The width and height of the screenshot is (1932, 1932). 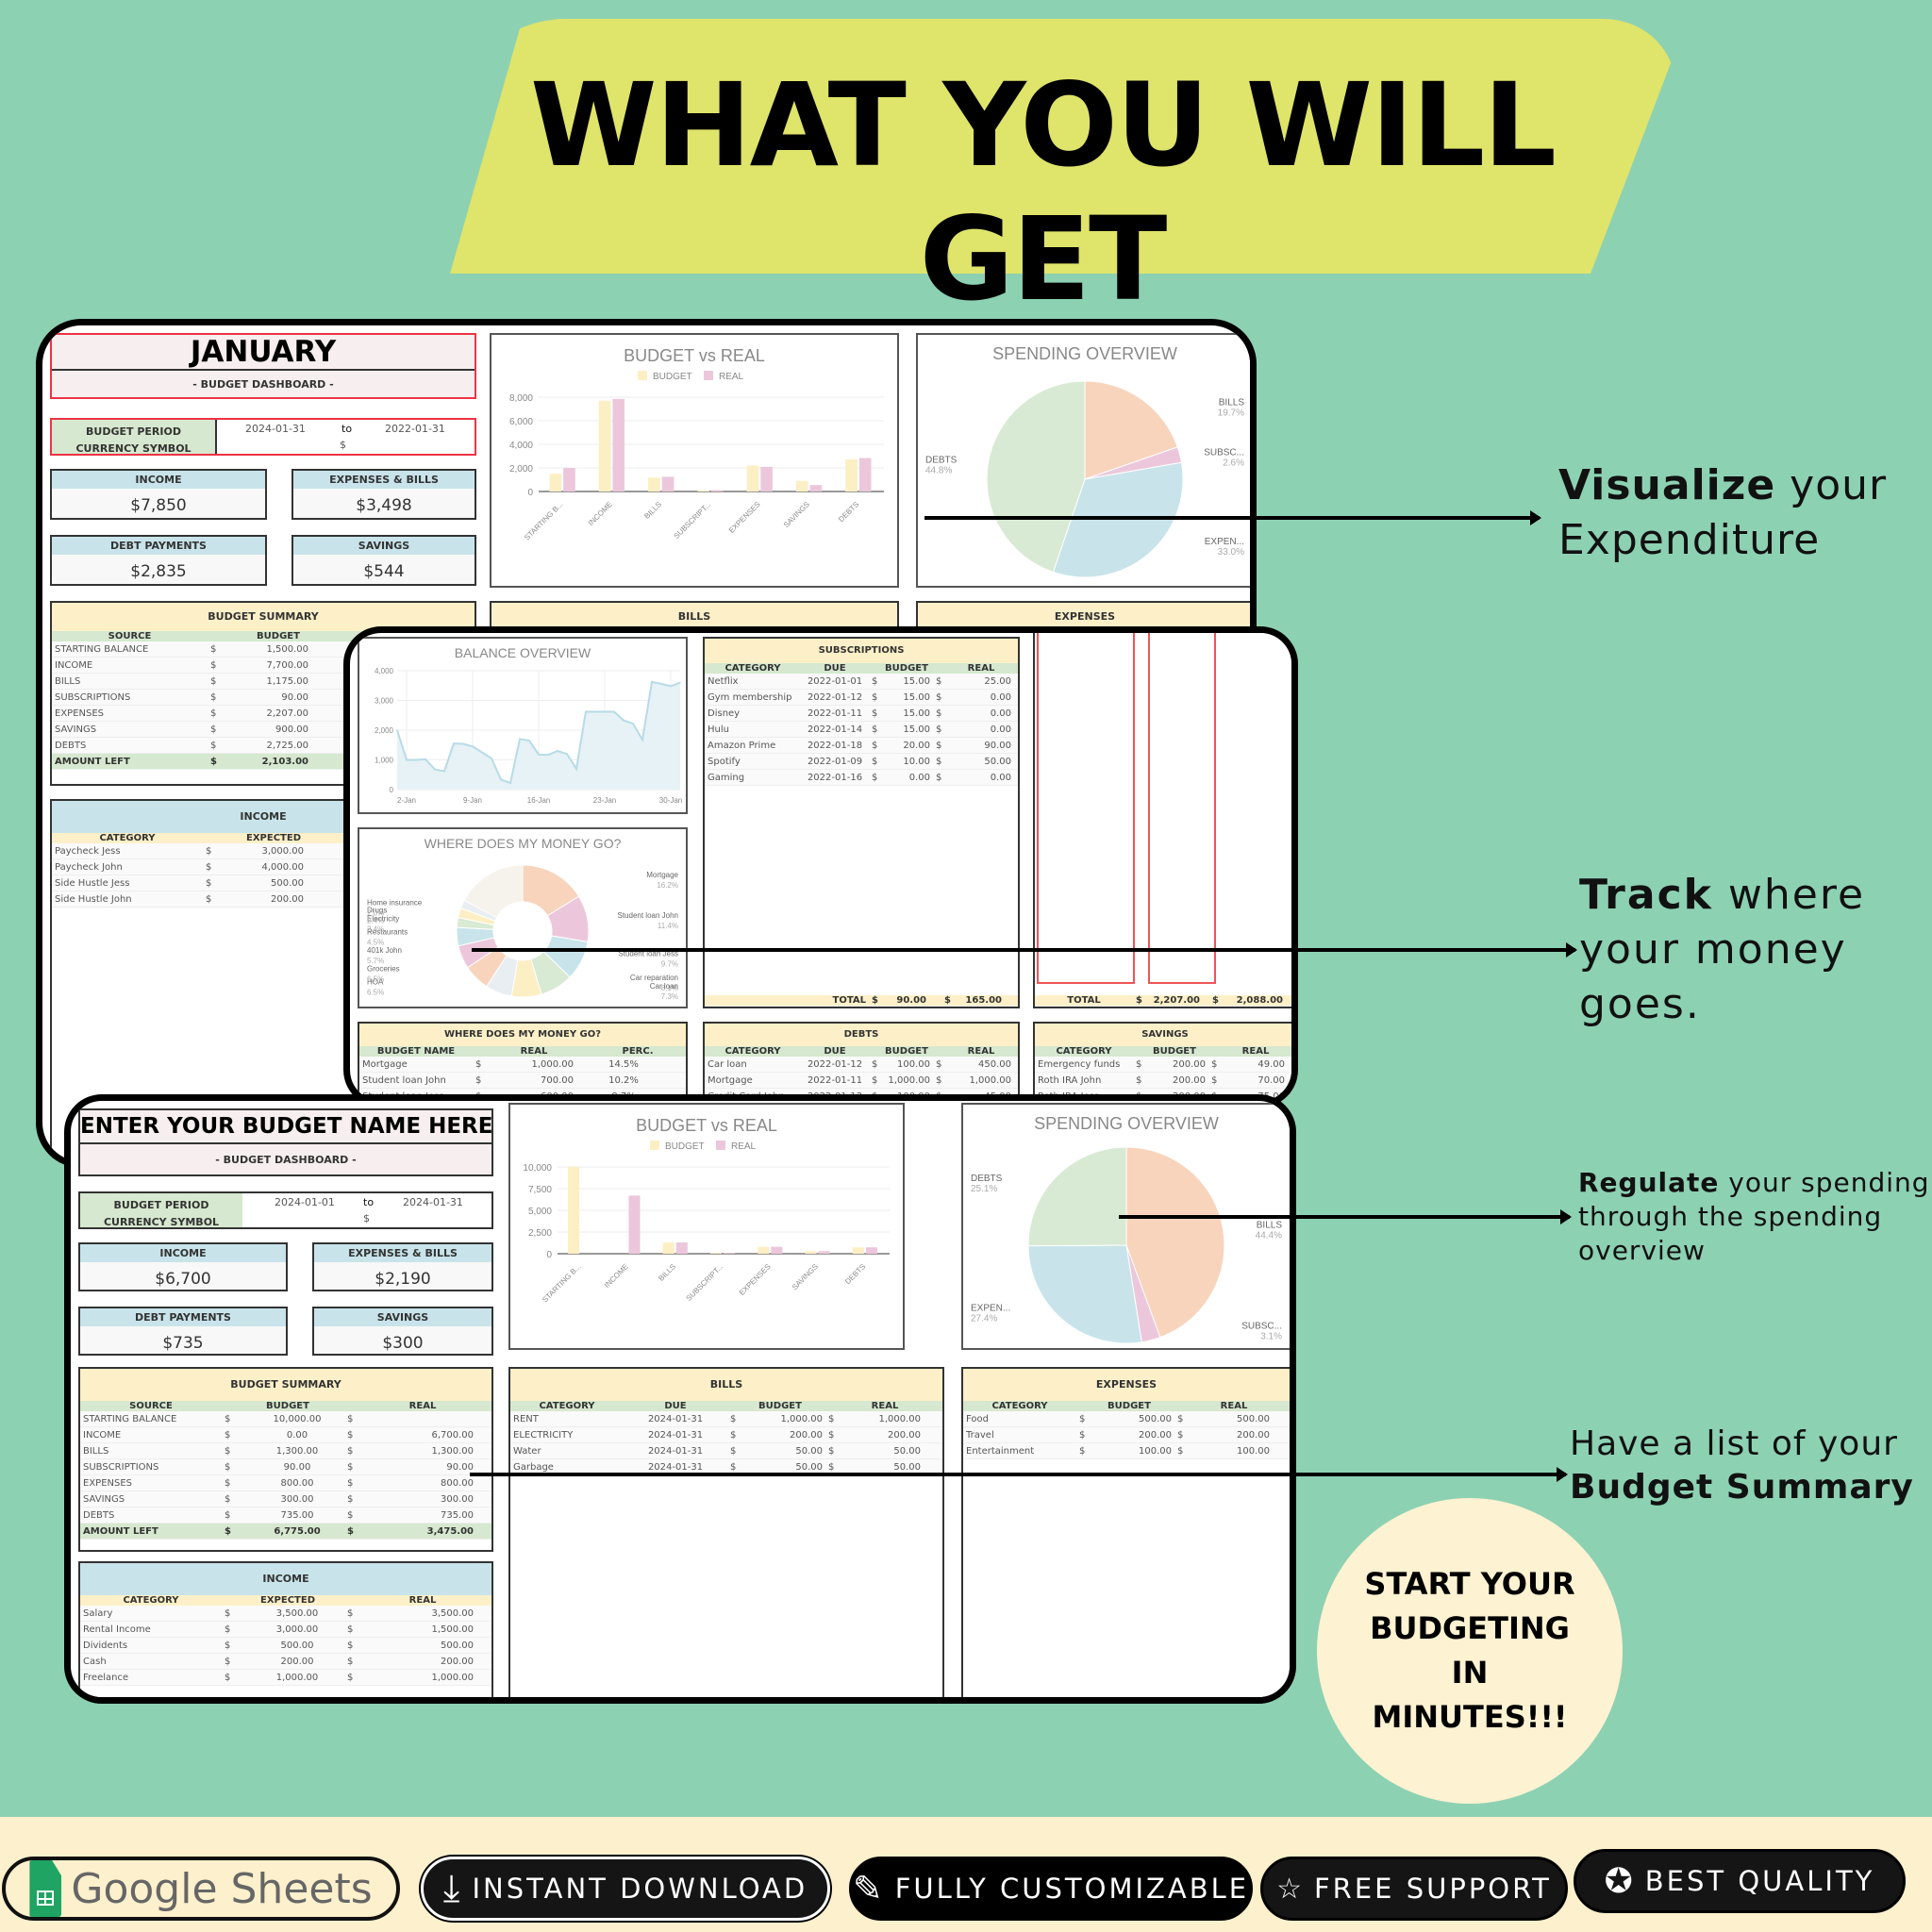 What do you see at coordinates (1020, 1451) in the screenshot?
I see `table-cell: Entertainment` at bounding box center [1020, 1451].